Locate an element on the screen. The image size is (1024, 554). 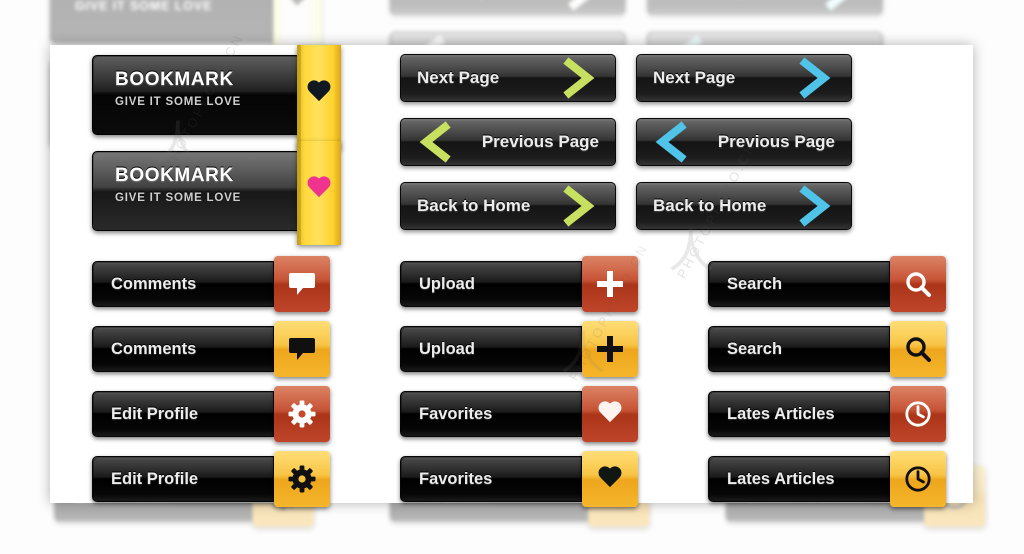
back-to-home-blue-button: Back to Home is located at coordinates (744, 206).